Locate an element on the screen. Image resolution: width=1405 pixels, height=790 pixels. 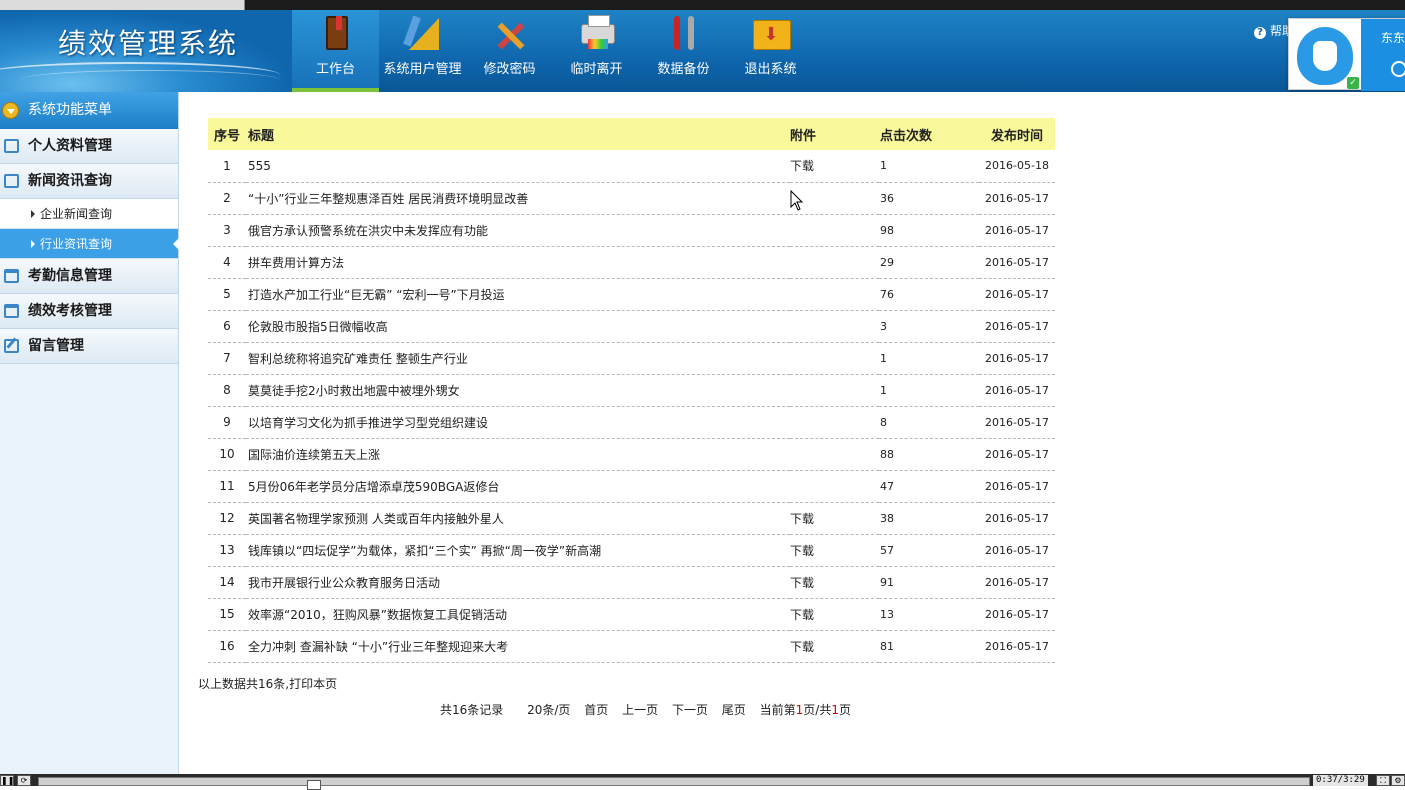
pagination: 共16条记录 20条/页 首页 上一页 下一页 尾页 当前第1页/共1页 is located at coordinates (645, 709).